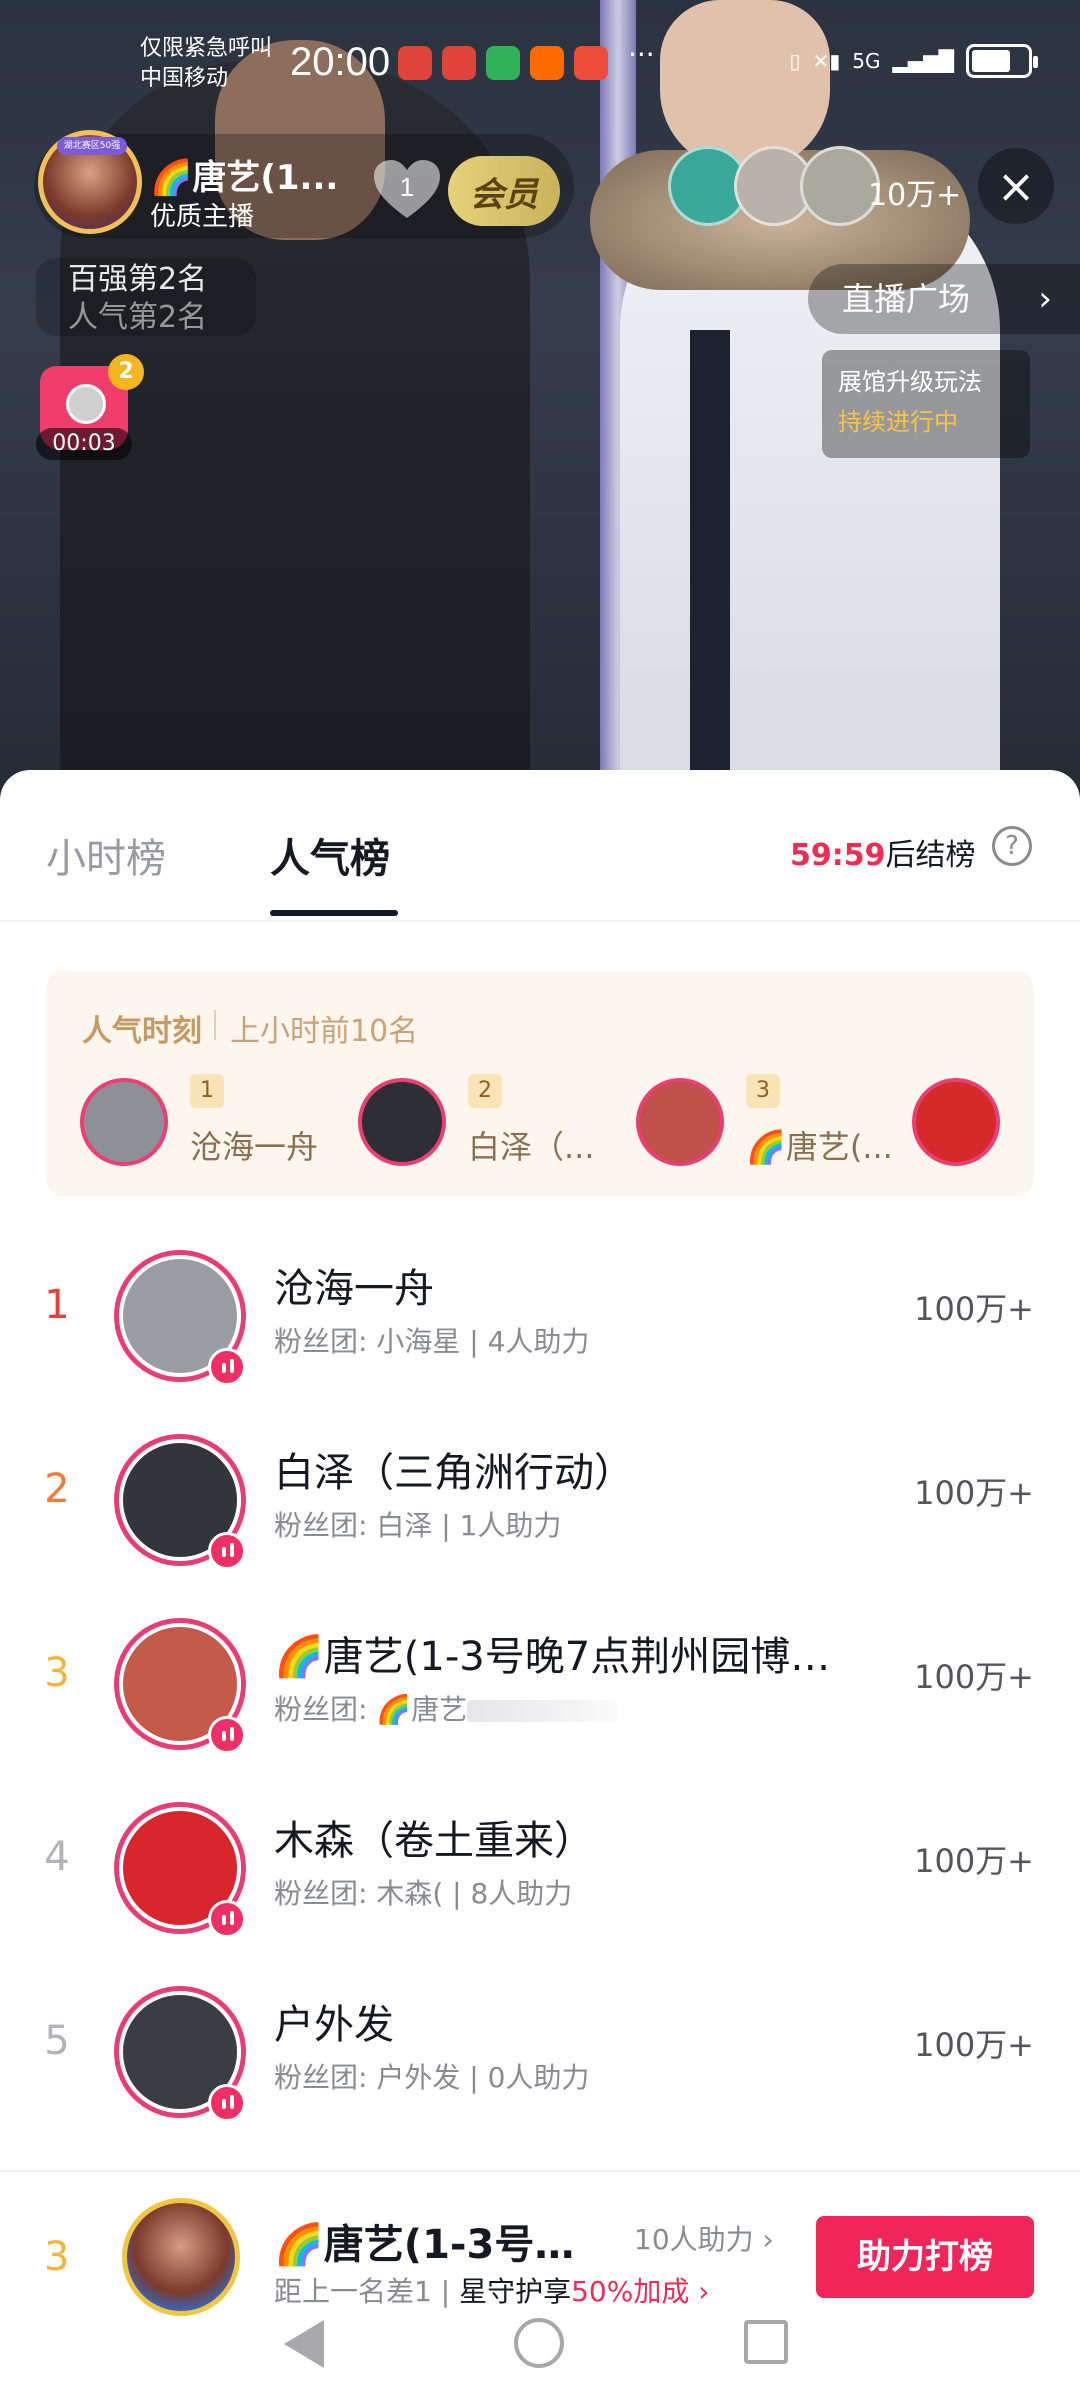 The width and height of the screenshot is (1080, 2400). I want to click on red-packet: 2 00:03, so click(90, 407).